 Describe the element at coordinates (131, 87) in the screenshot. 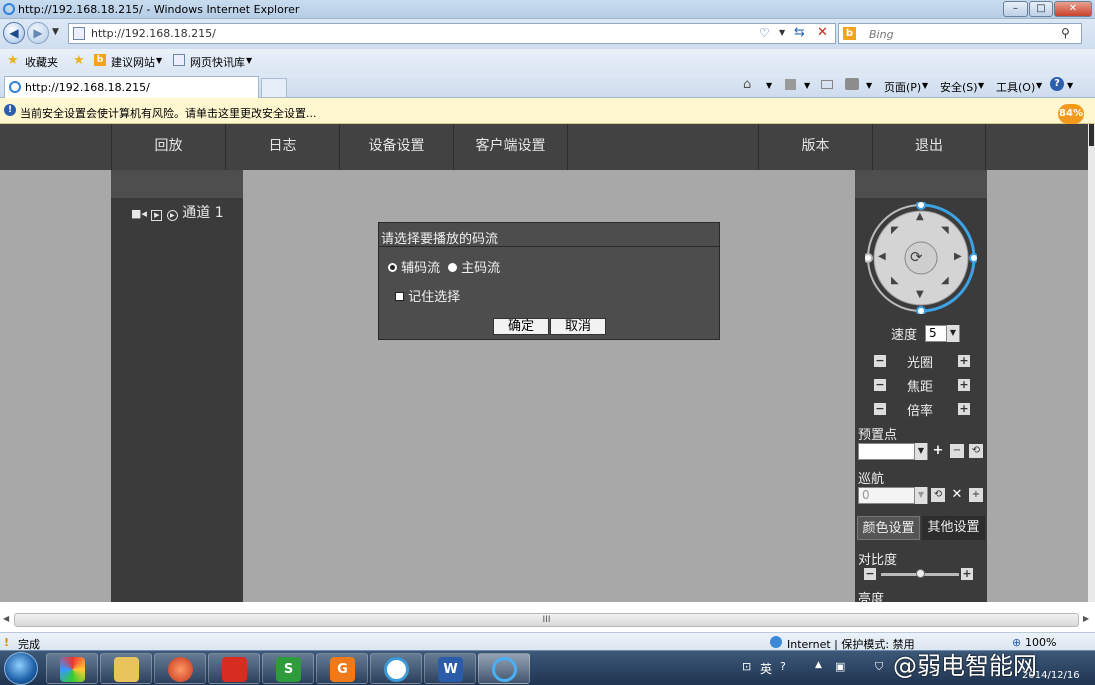

I see `tab-current: http://192.168.18.215/` at that location.